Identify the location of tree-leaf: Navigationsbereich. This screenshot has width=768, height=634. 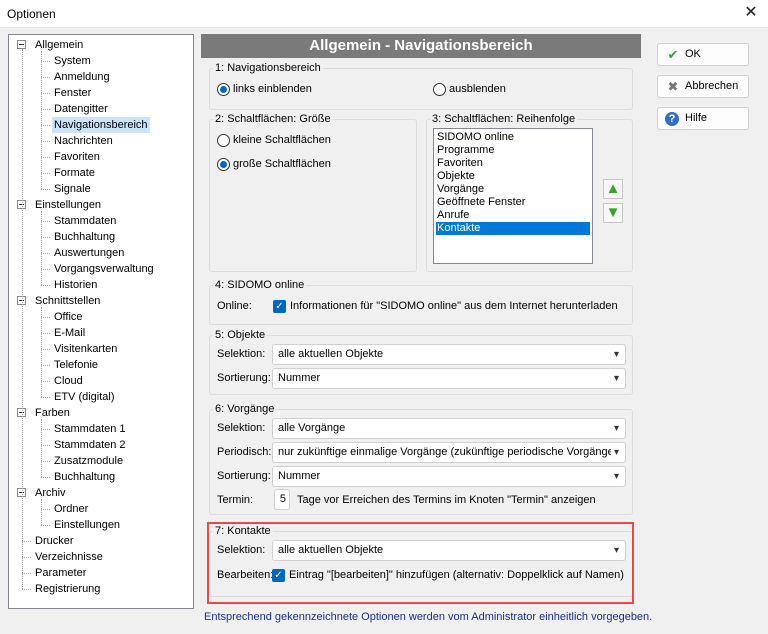
(101, 125).